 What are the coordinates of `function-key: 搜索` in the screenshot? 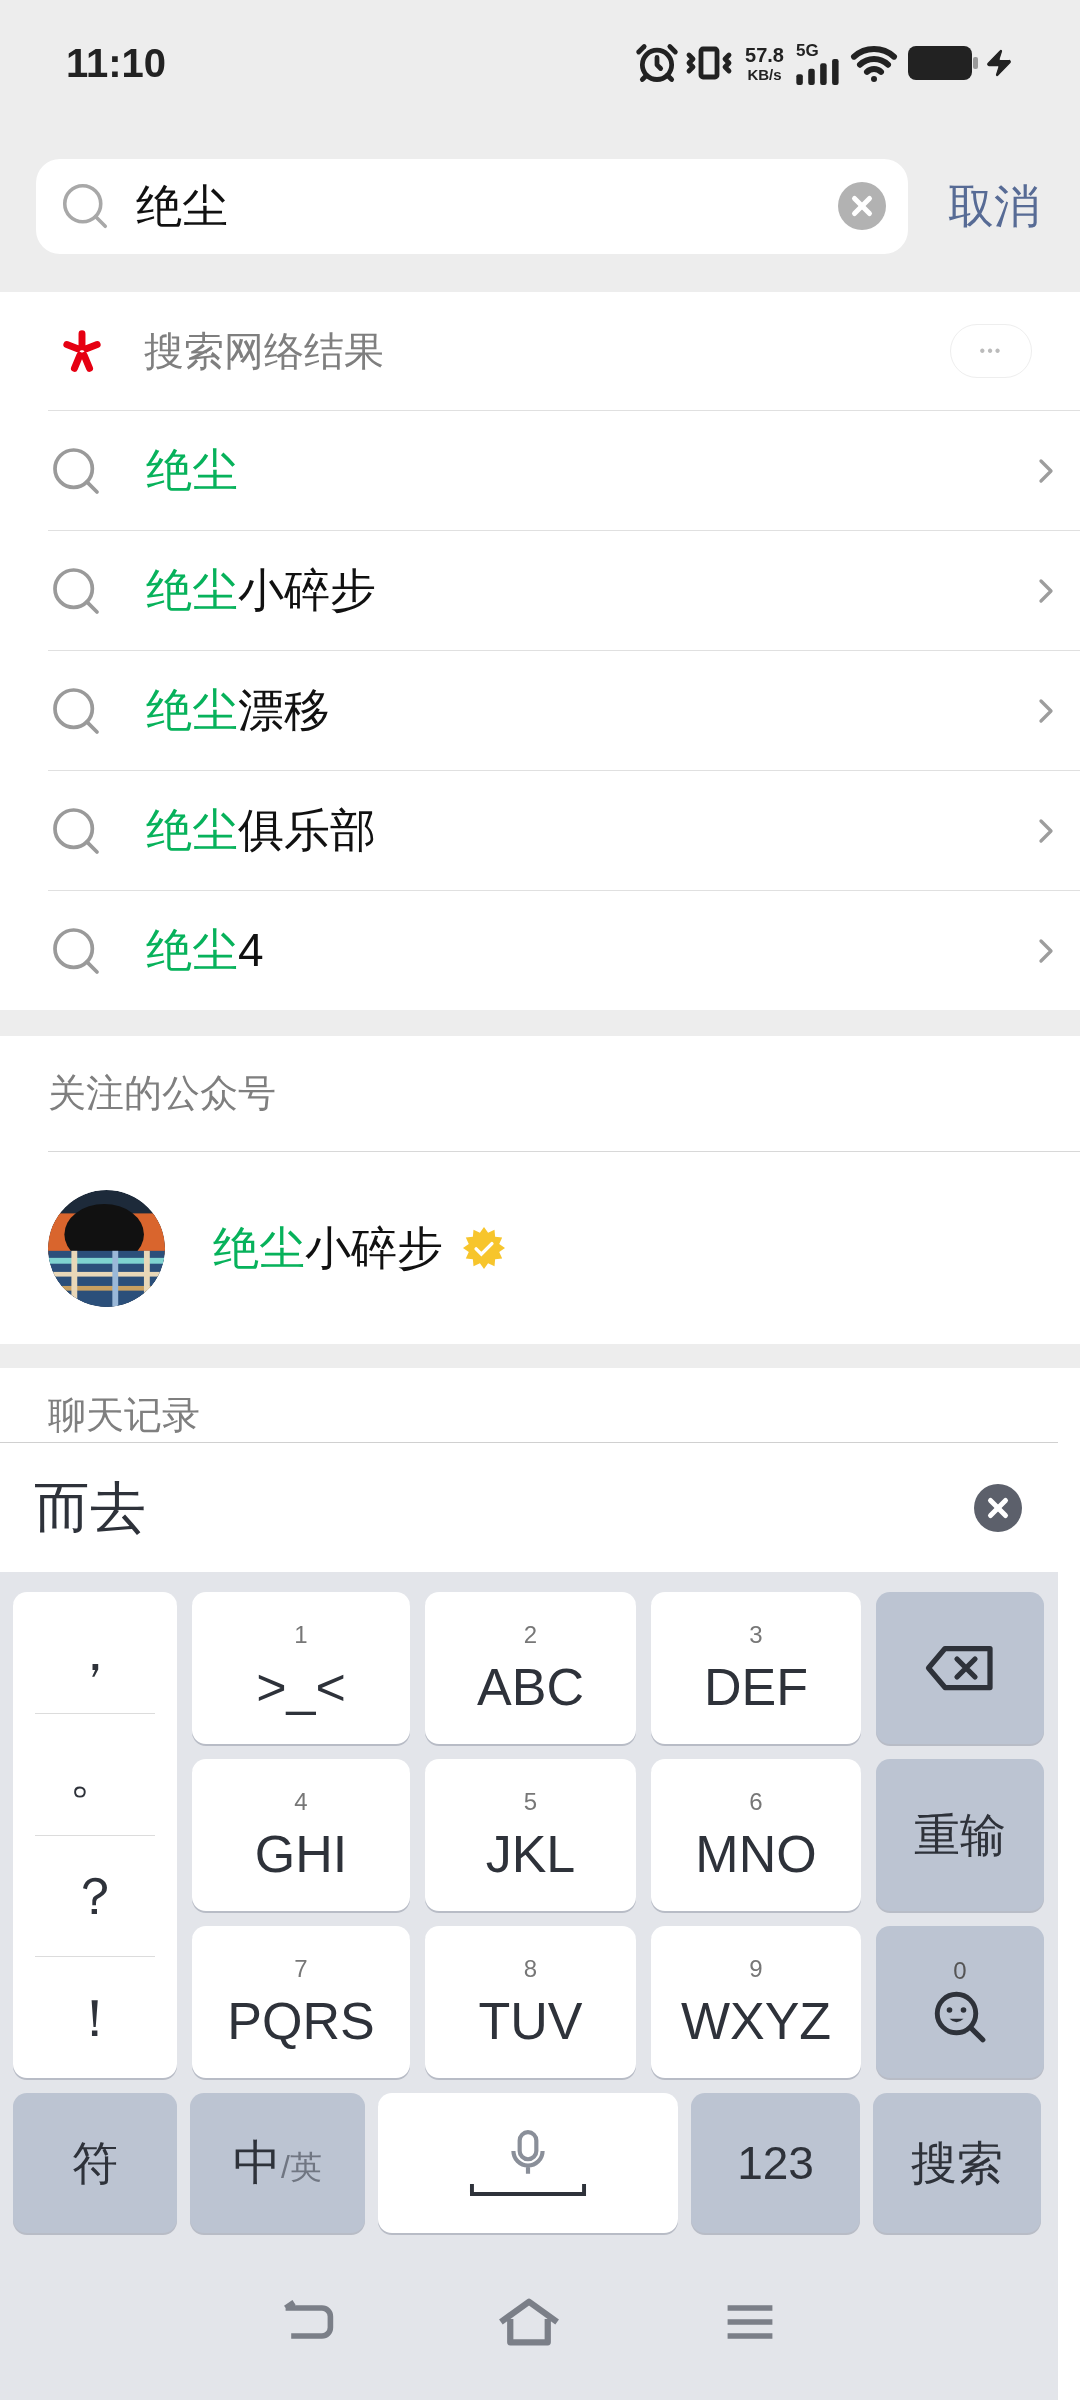 It's located at (957, 2163).